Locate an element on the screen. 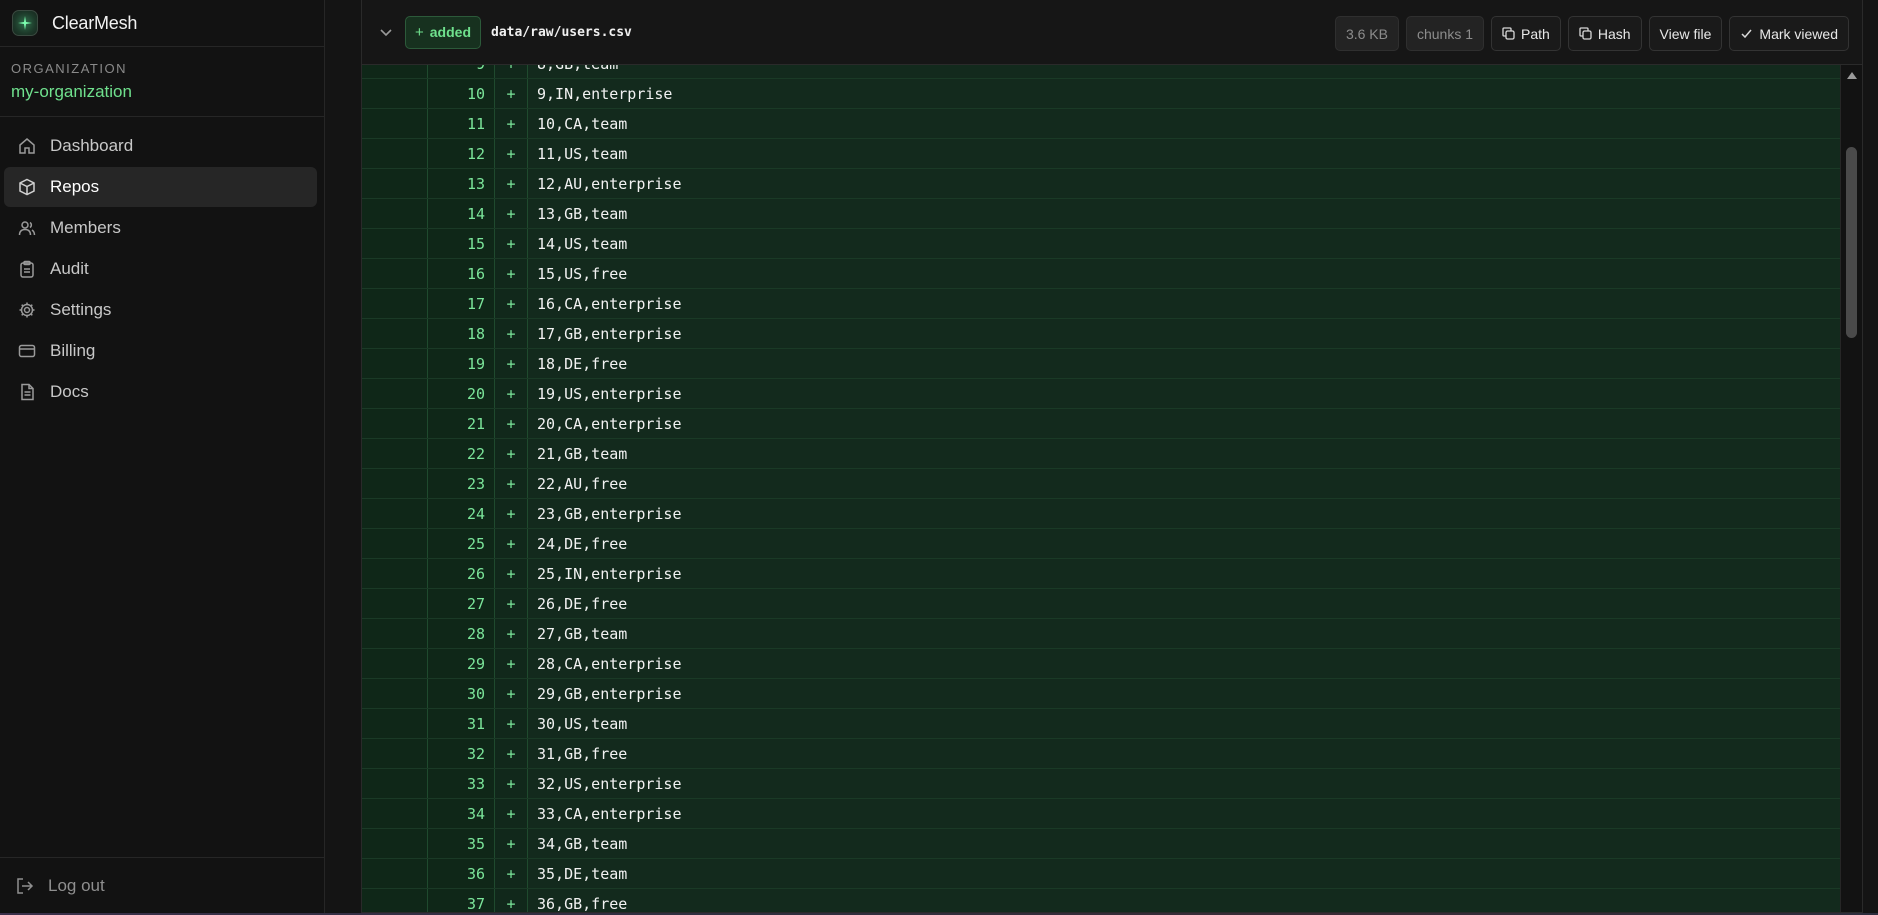  scroll-up-arrow-icon is located at coordinates (1852, 75).